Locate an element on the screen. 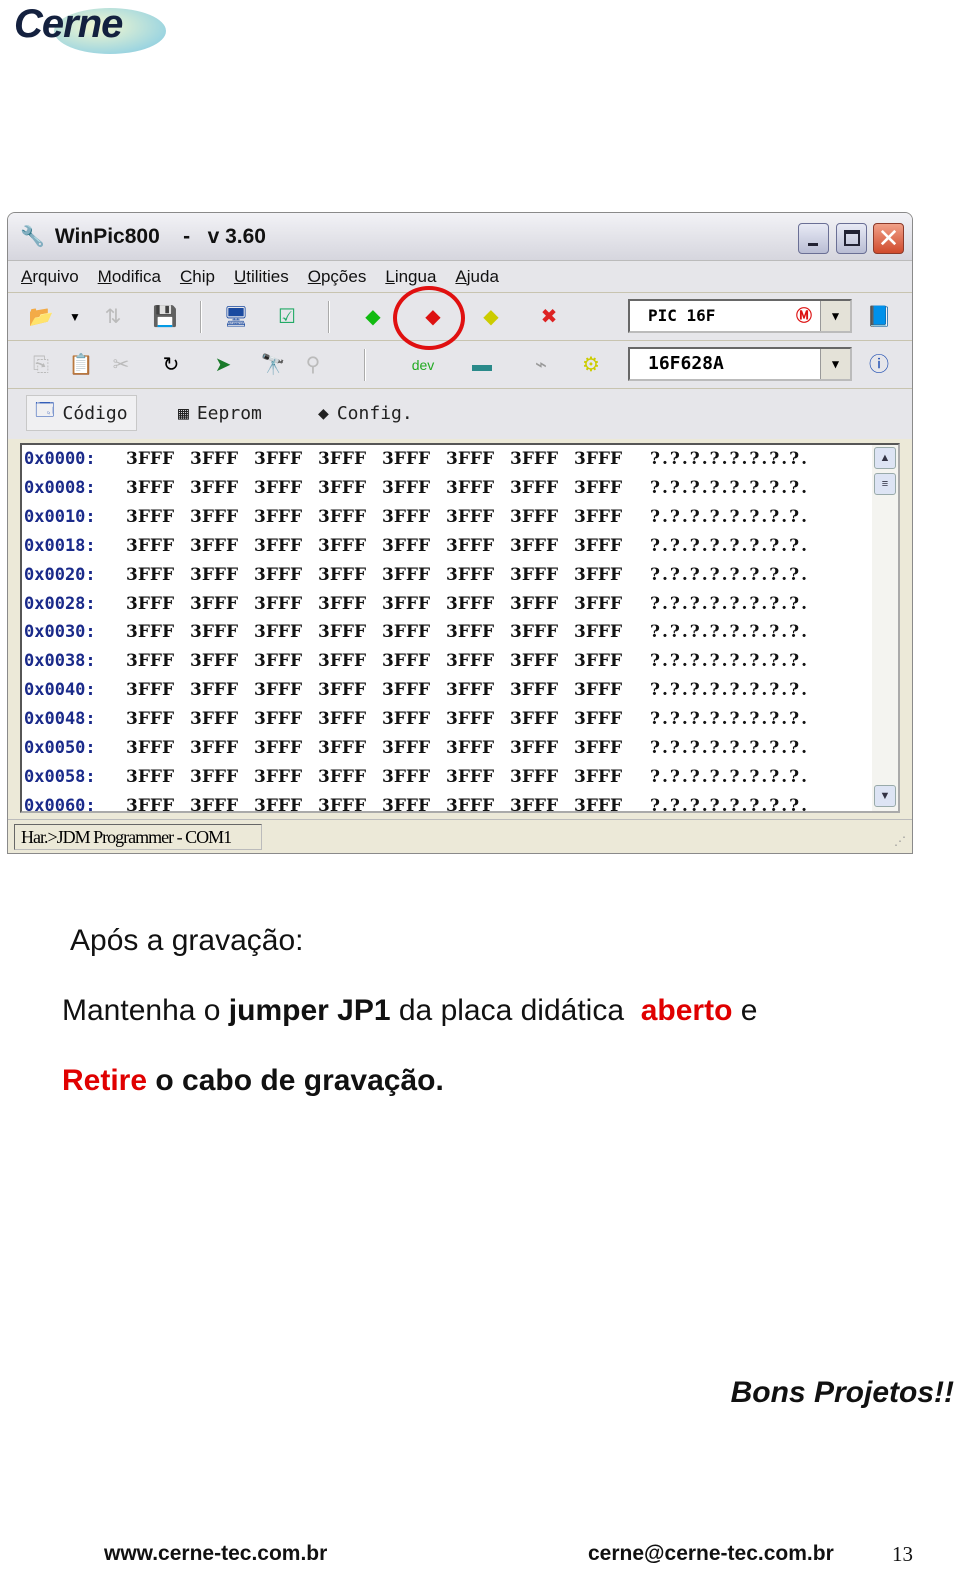 This screenshot has height=1570, width=960. family-combo: PIC 16F Ⓜ ▼ is located at coordinates (740, 316).